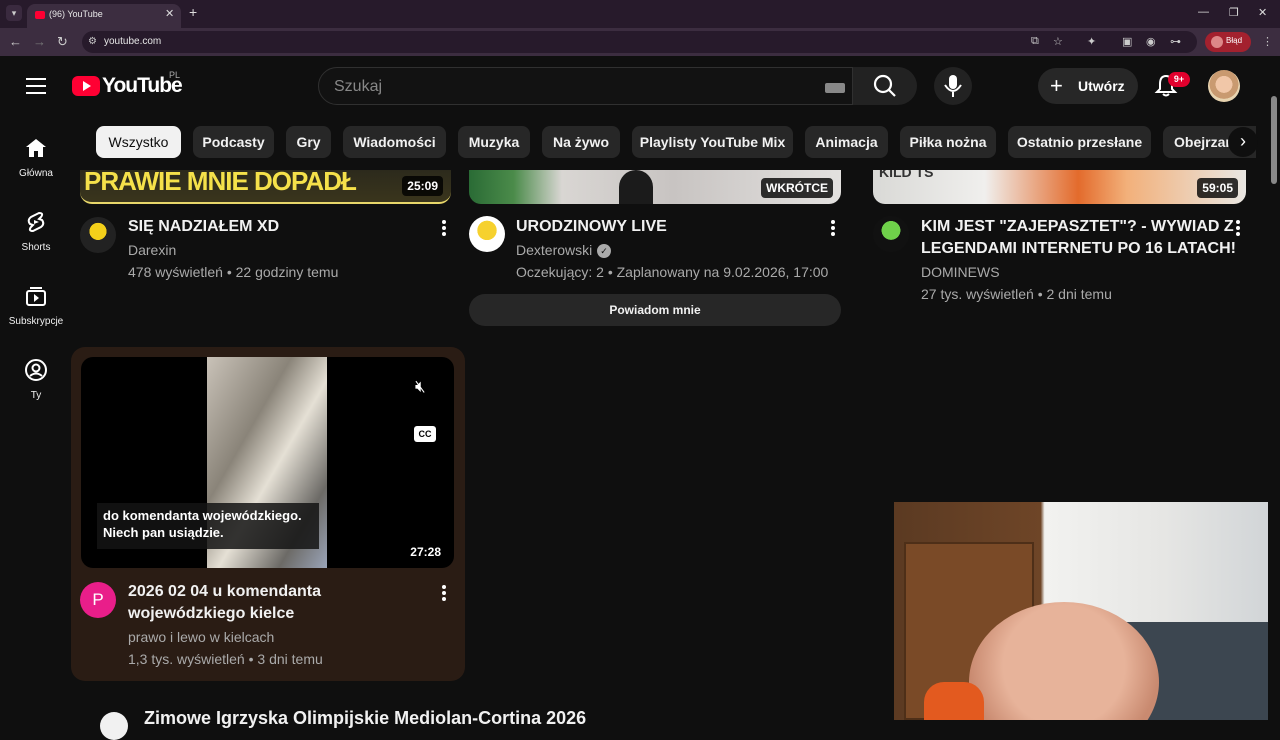  What do you see at coordinates (1058, 41) in the screenshot?
I see `bookmark-star-icon: ☆` at bounding box center [1058, 41].